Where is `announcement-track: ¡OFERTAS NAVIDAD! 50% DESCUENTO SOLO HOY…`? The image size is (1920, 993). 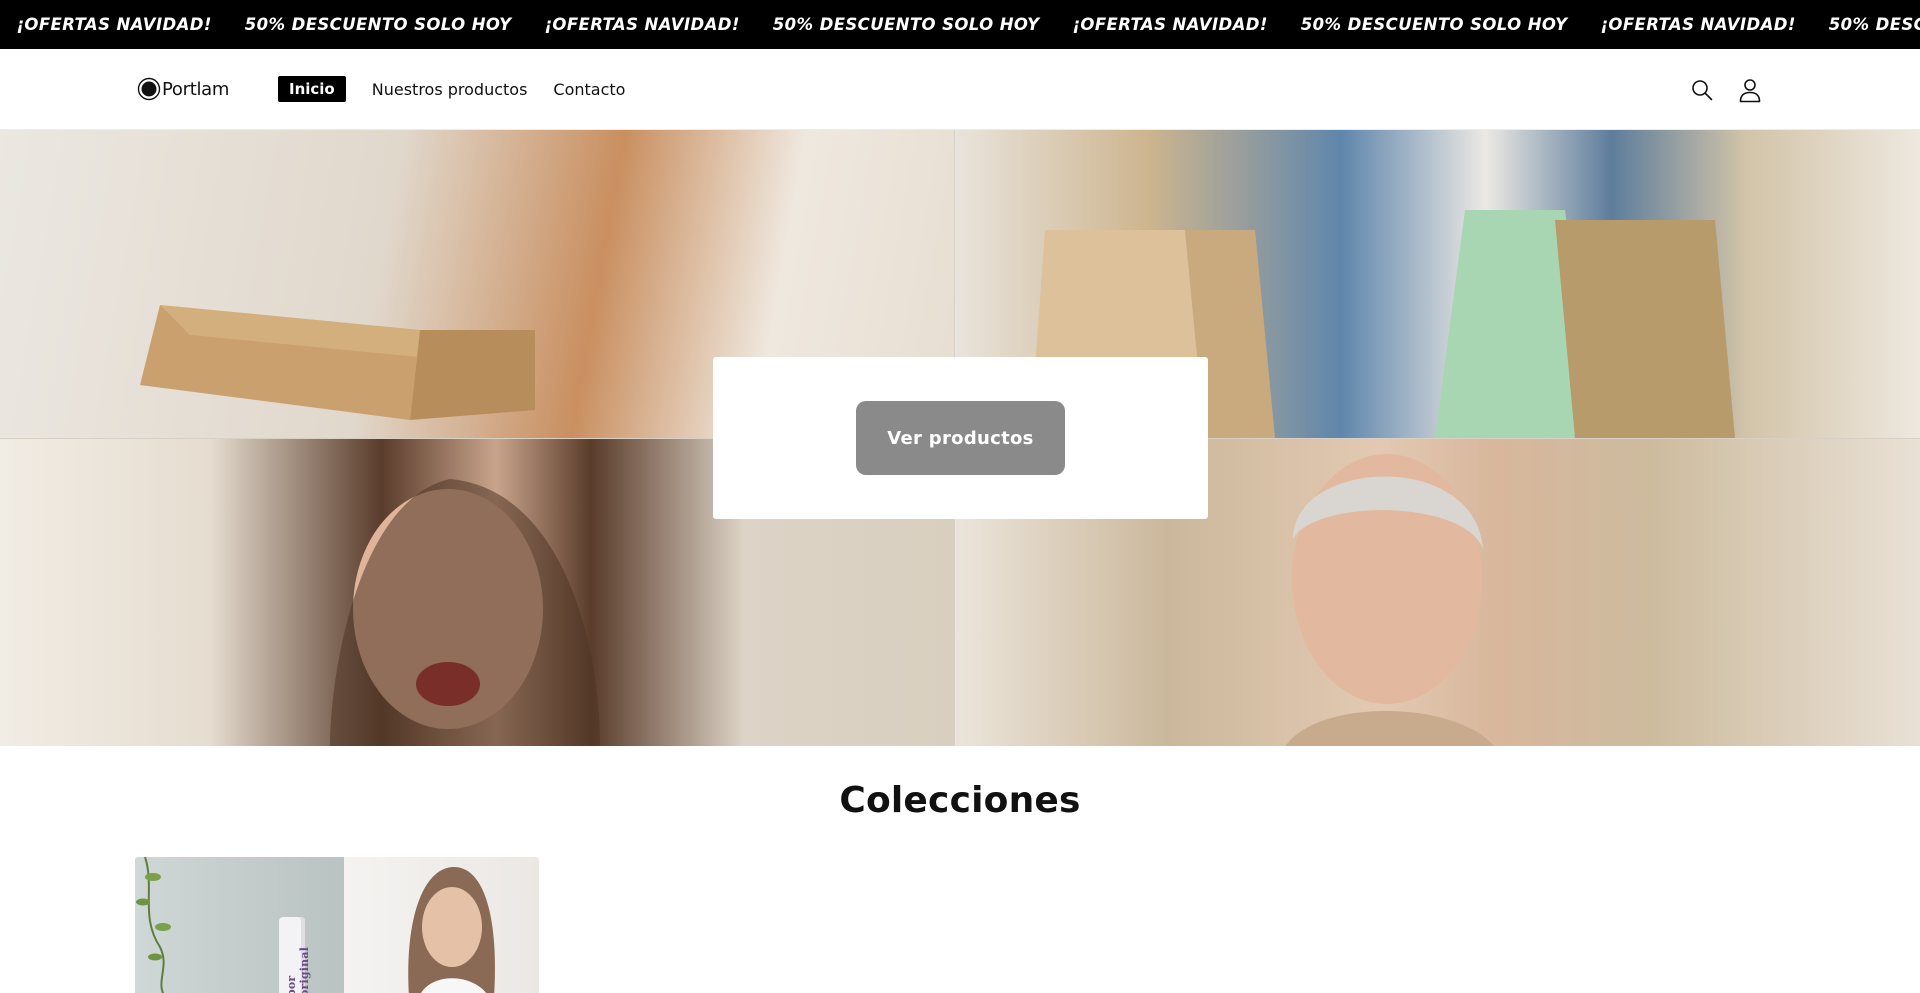
announcement-track: ¡OFERTAS NAVIDAD! 50% DESCUENTO SOLO HOY… is located at coordinates (960, 24).